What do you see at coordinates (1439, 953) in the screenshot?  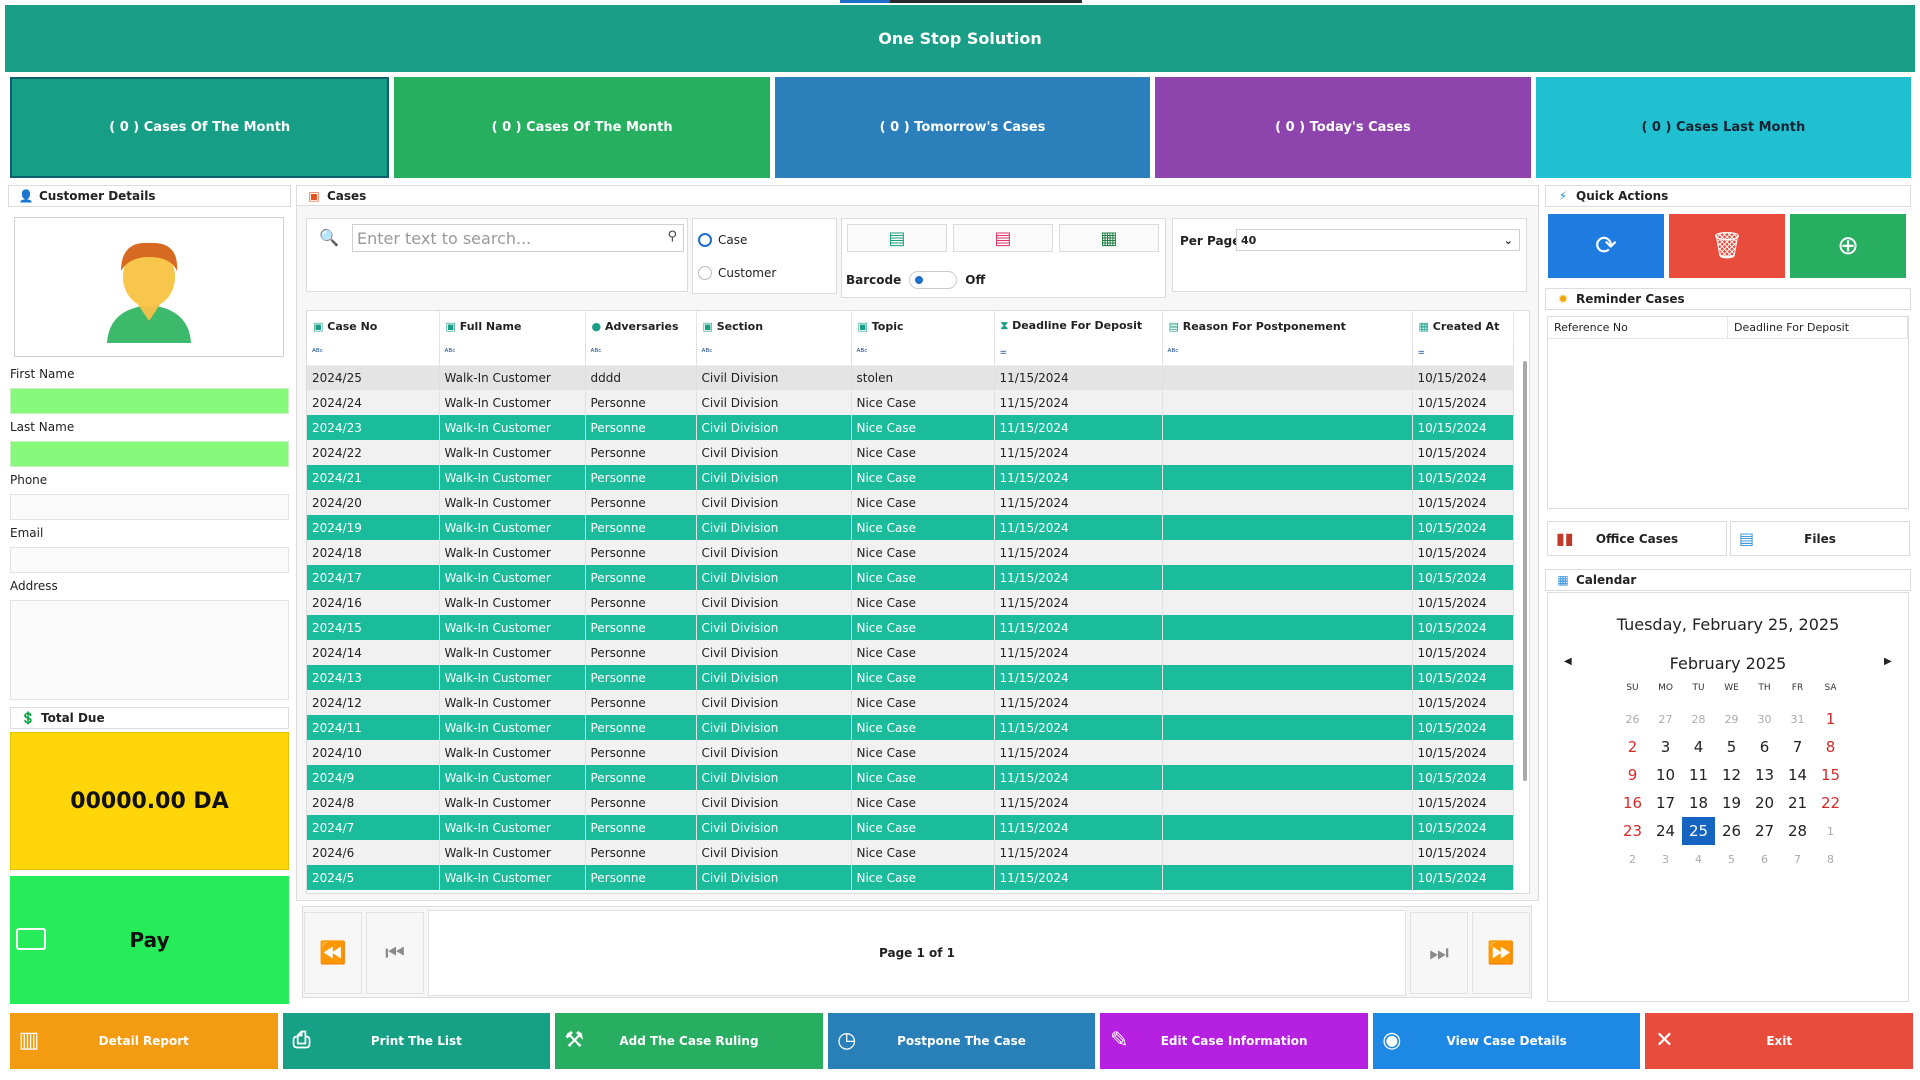 I see `next-page-button: ⏭` at bounding box center [1439, 953].